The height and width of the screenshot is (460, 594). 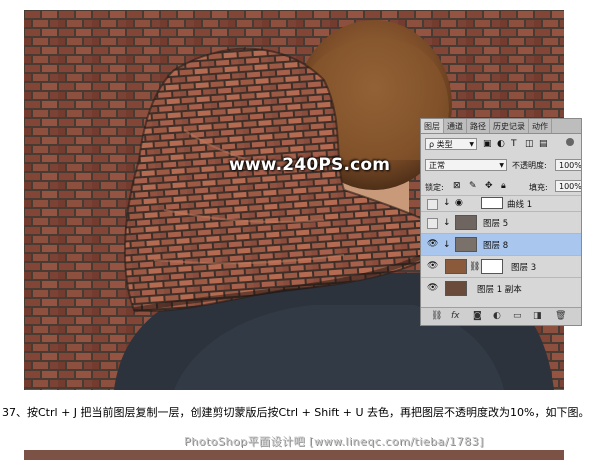 I want to click on lock-all-icon: 🔒︎, so click(x=503, y=186).